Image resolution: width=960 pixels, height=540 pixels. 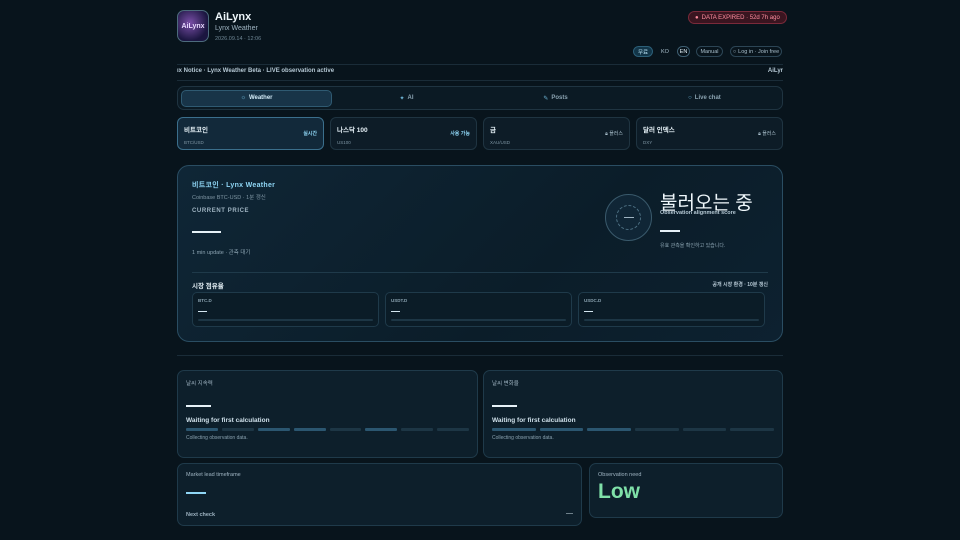 What do you see at coordinates (620, 475) in the screenshot?
I see `card-title: Observation need` at bounding box center [620, 475].